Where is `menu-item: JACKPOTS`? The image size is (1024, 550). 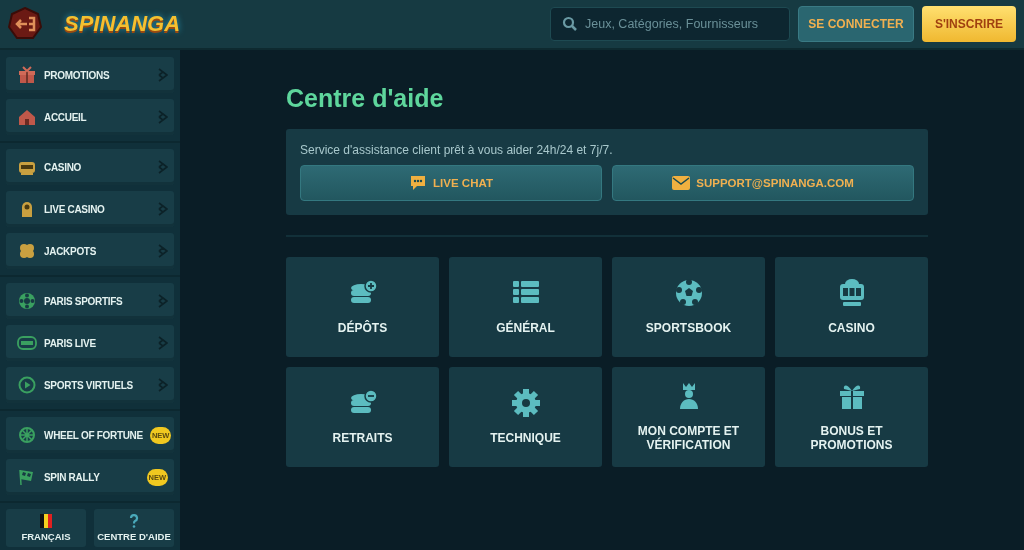
menu-item: JACKPOTS is located at coordinates (90, 251).